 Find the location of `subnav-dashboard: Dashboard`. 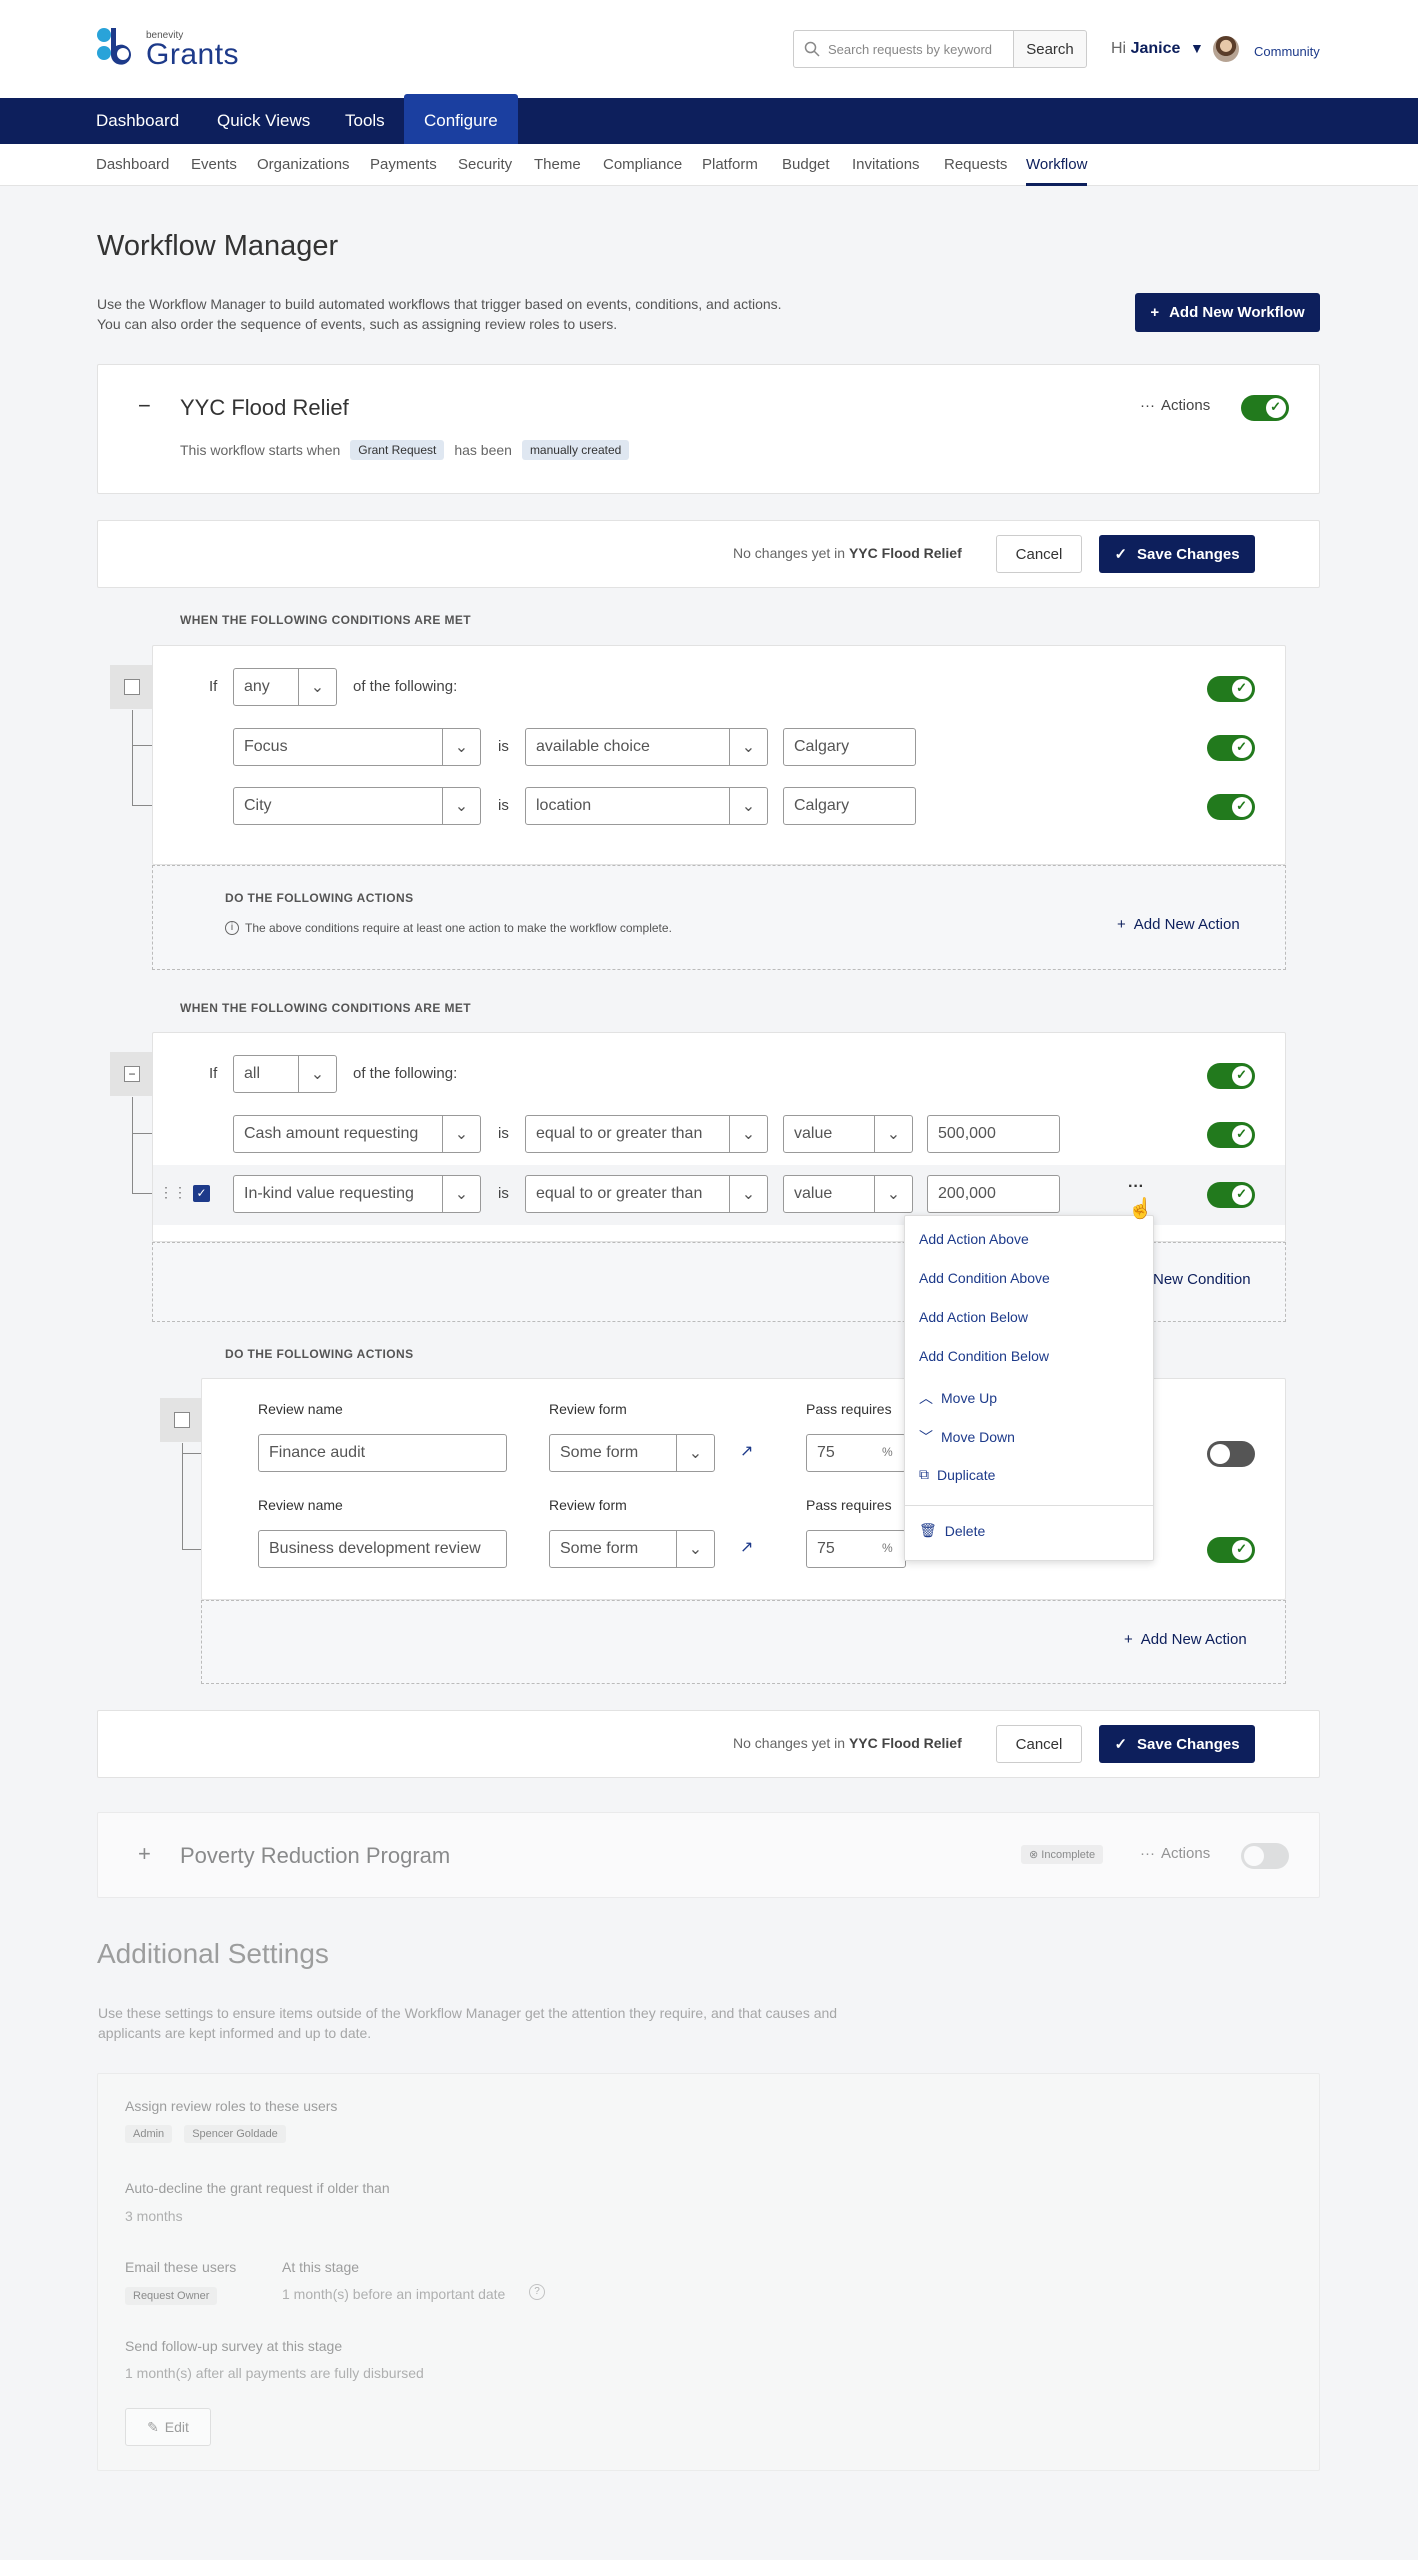

subnav-dashboard: Dashboard is located at coordinates (132, 165).